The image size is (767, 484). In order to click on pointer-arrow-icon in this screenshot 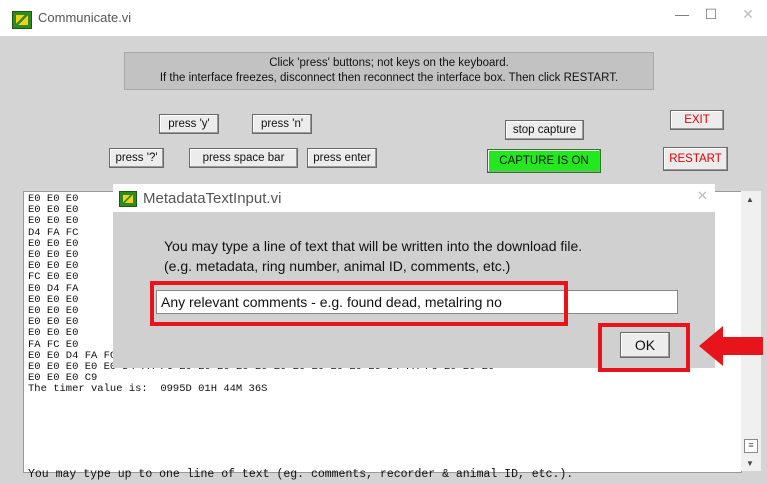, I will do `click(731, 346)`.